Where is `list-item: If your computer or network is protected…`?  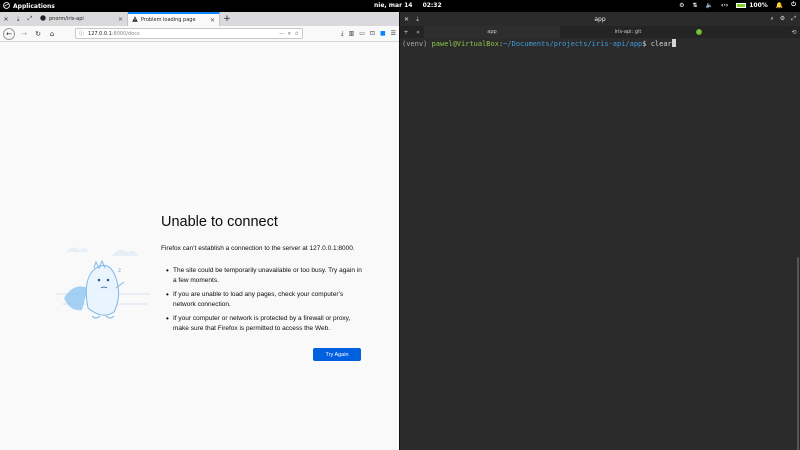 list-item: If your computer or network is protected… is located at coordinates (266, 323).